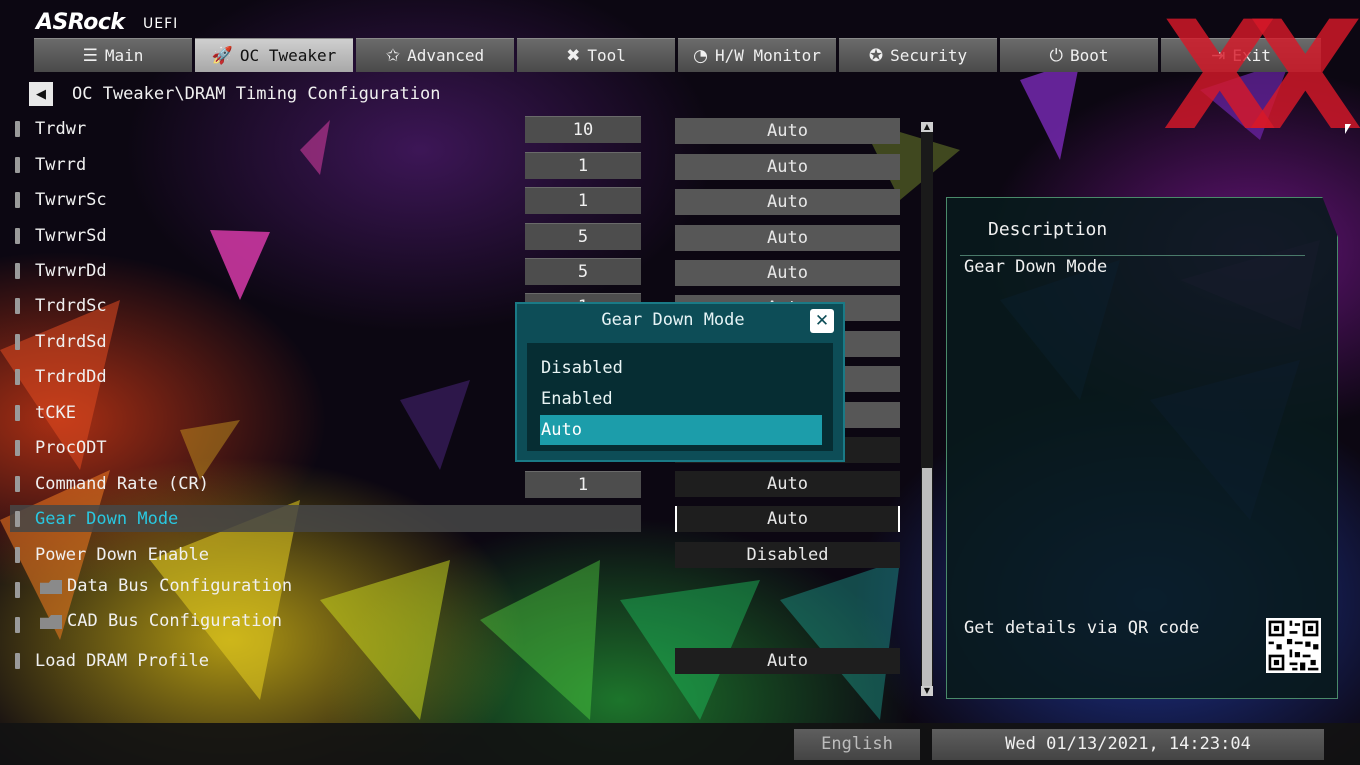  What do you see at coordinates (927, 127) in the screenshot?
I see `scroll-up-arrow-icon: ▲` at bounding box center [927, 127].